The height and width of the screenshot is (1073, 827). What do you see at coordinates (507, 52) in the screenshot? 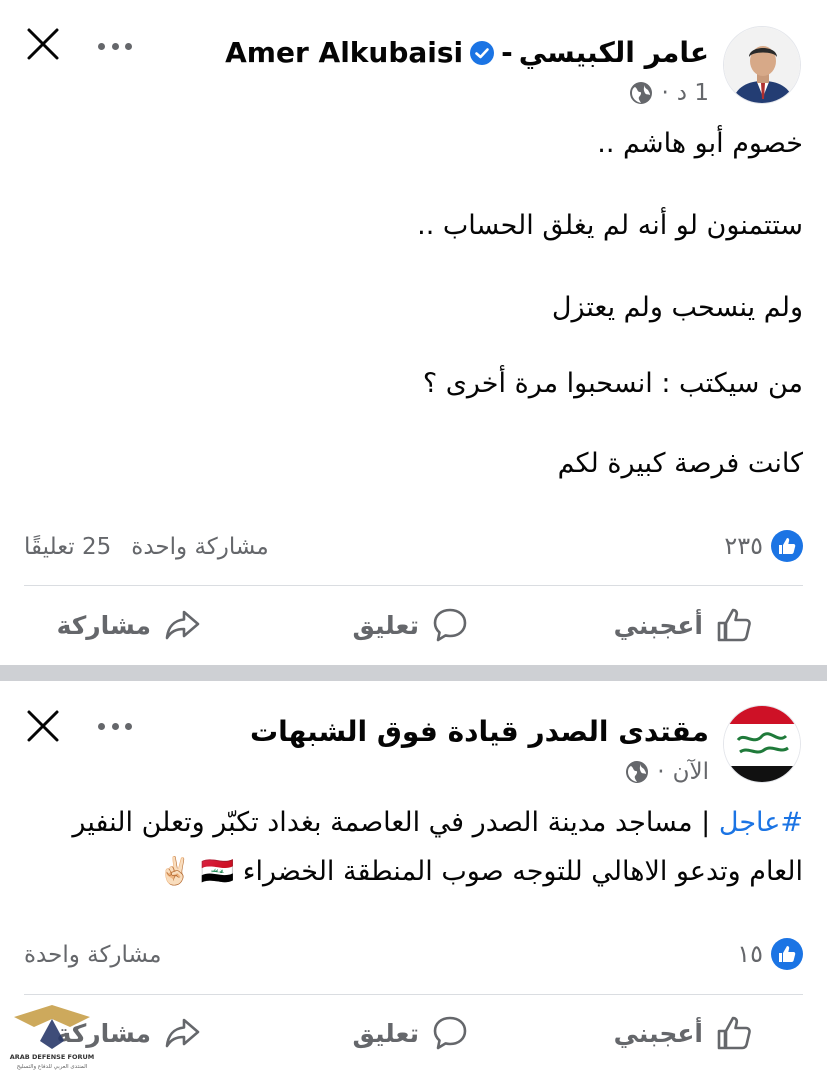
I see `author-name-sep: -` at bounding box center [507, 52].